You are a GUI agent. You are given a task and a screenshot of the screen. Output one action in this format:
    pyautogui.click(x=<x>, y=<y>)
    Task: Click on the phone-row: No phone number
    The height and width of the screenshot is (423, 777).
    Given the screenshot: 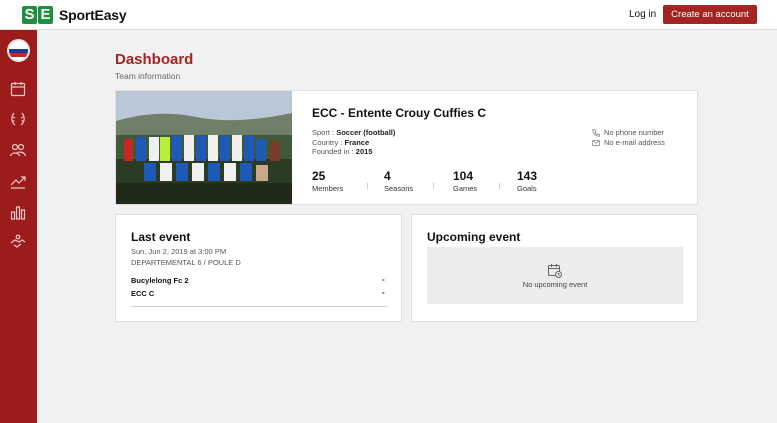 What is the action you would take?
    pyautogui.click(x=628, y=132)
    